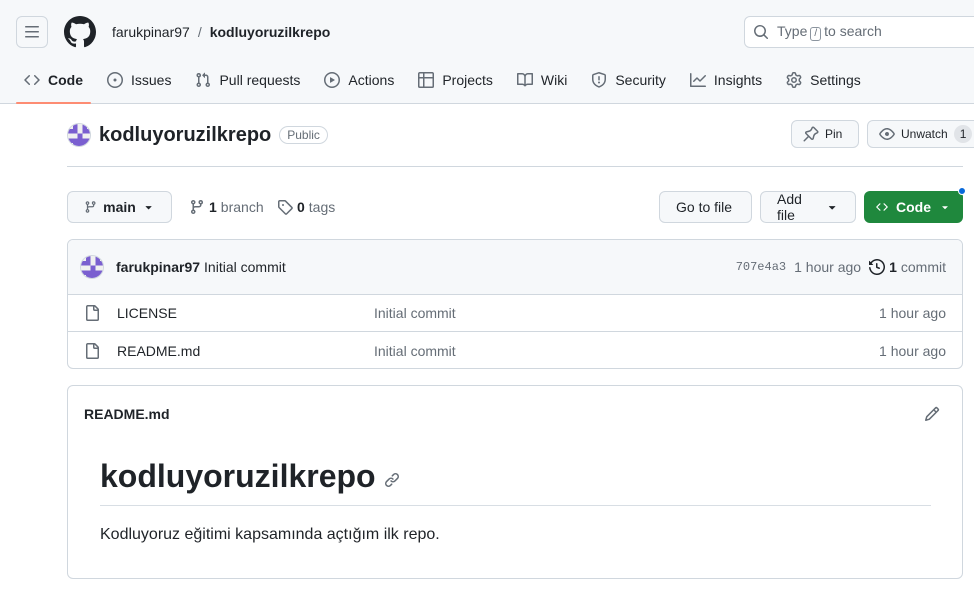 Image resolution: width=974 pixels, height=596 pixels. I want to click on go-to-file-label: Go to file, so click(704, 207).